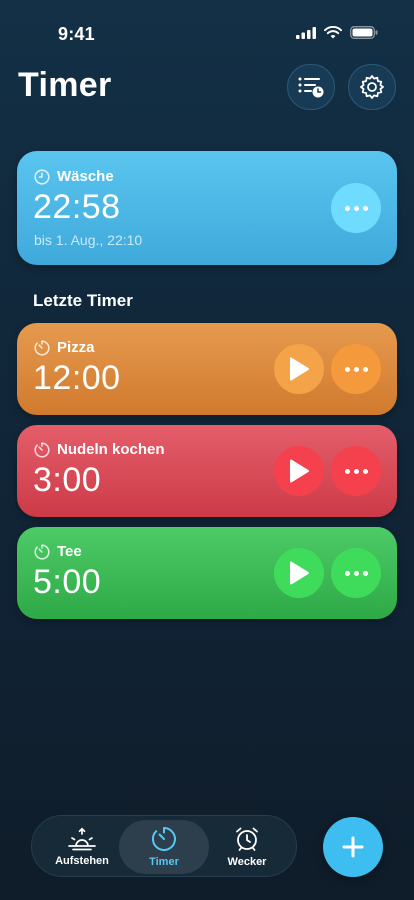  I want to click on recent-timer-card-nudeln: Nudeln kochen 3:00, so click(207, 471).